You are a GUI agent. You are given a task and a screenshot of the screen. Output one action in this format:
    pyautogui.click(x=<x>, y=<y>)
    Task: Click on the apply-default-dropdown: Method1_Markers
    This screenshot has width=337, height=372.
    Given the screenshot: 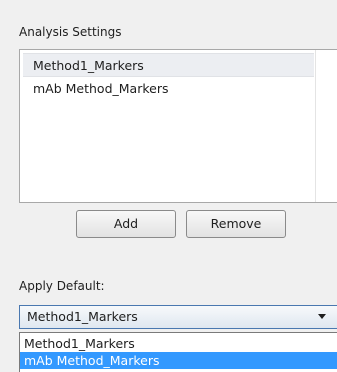 What is the action you would take?
    pyautogui.click(x=178, y=317)
    